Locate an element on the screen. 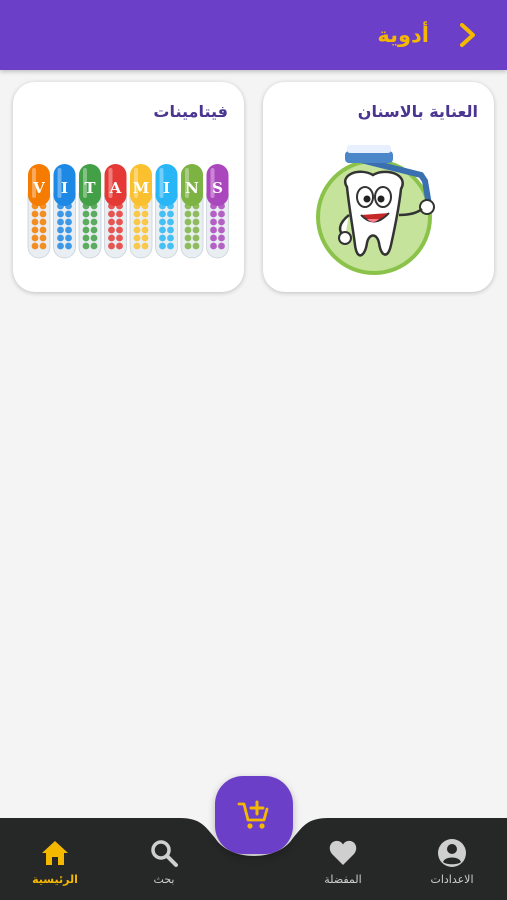 This screenshot has height=900, width=507. nav-item-settings: الاعدادات is located at coordinates (452, 866).